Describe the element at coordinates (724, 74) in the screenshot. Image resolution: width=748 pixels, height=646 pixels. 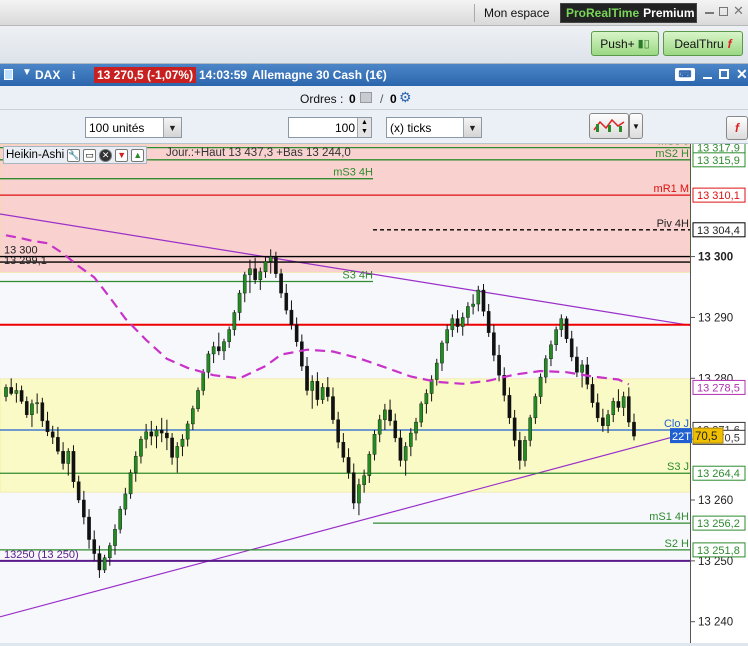
I see `maximize-icon` at that location.